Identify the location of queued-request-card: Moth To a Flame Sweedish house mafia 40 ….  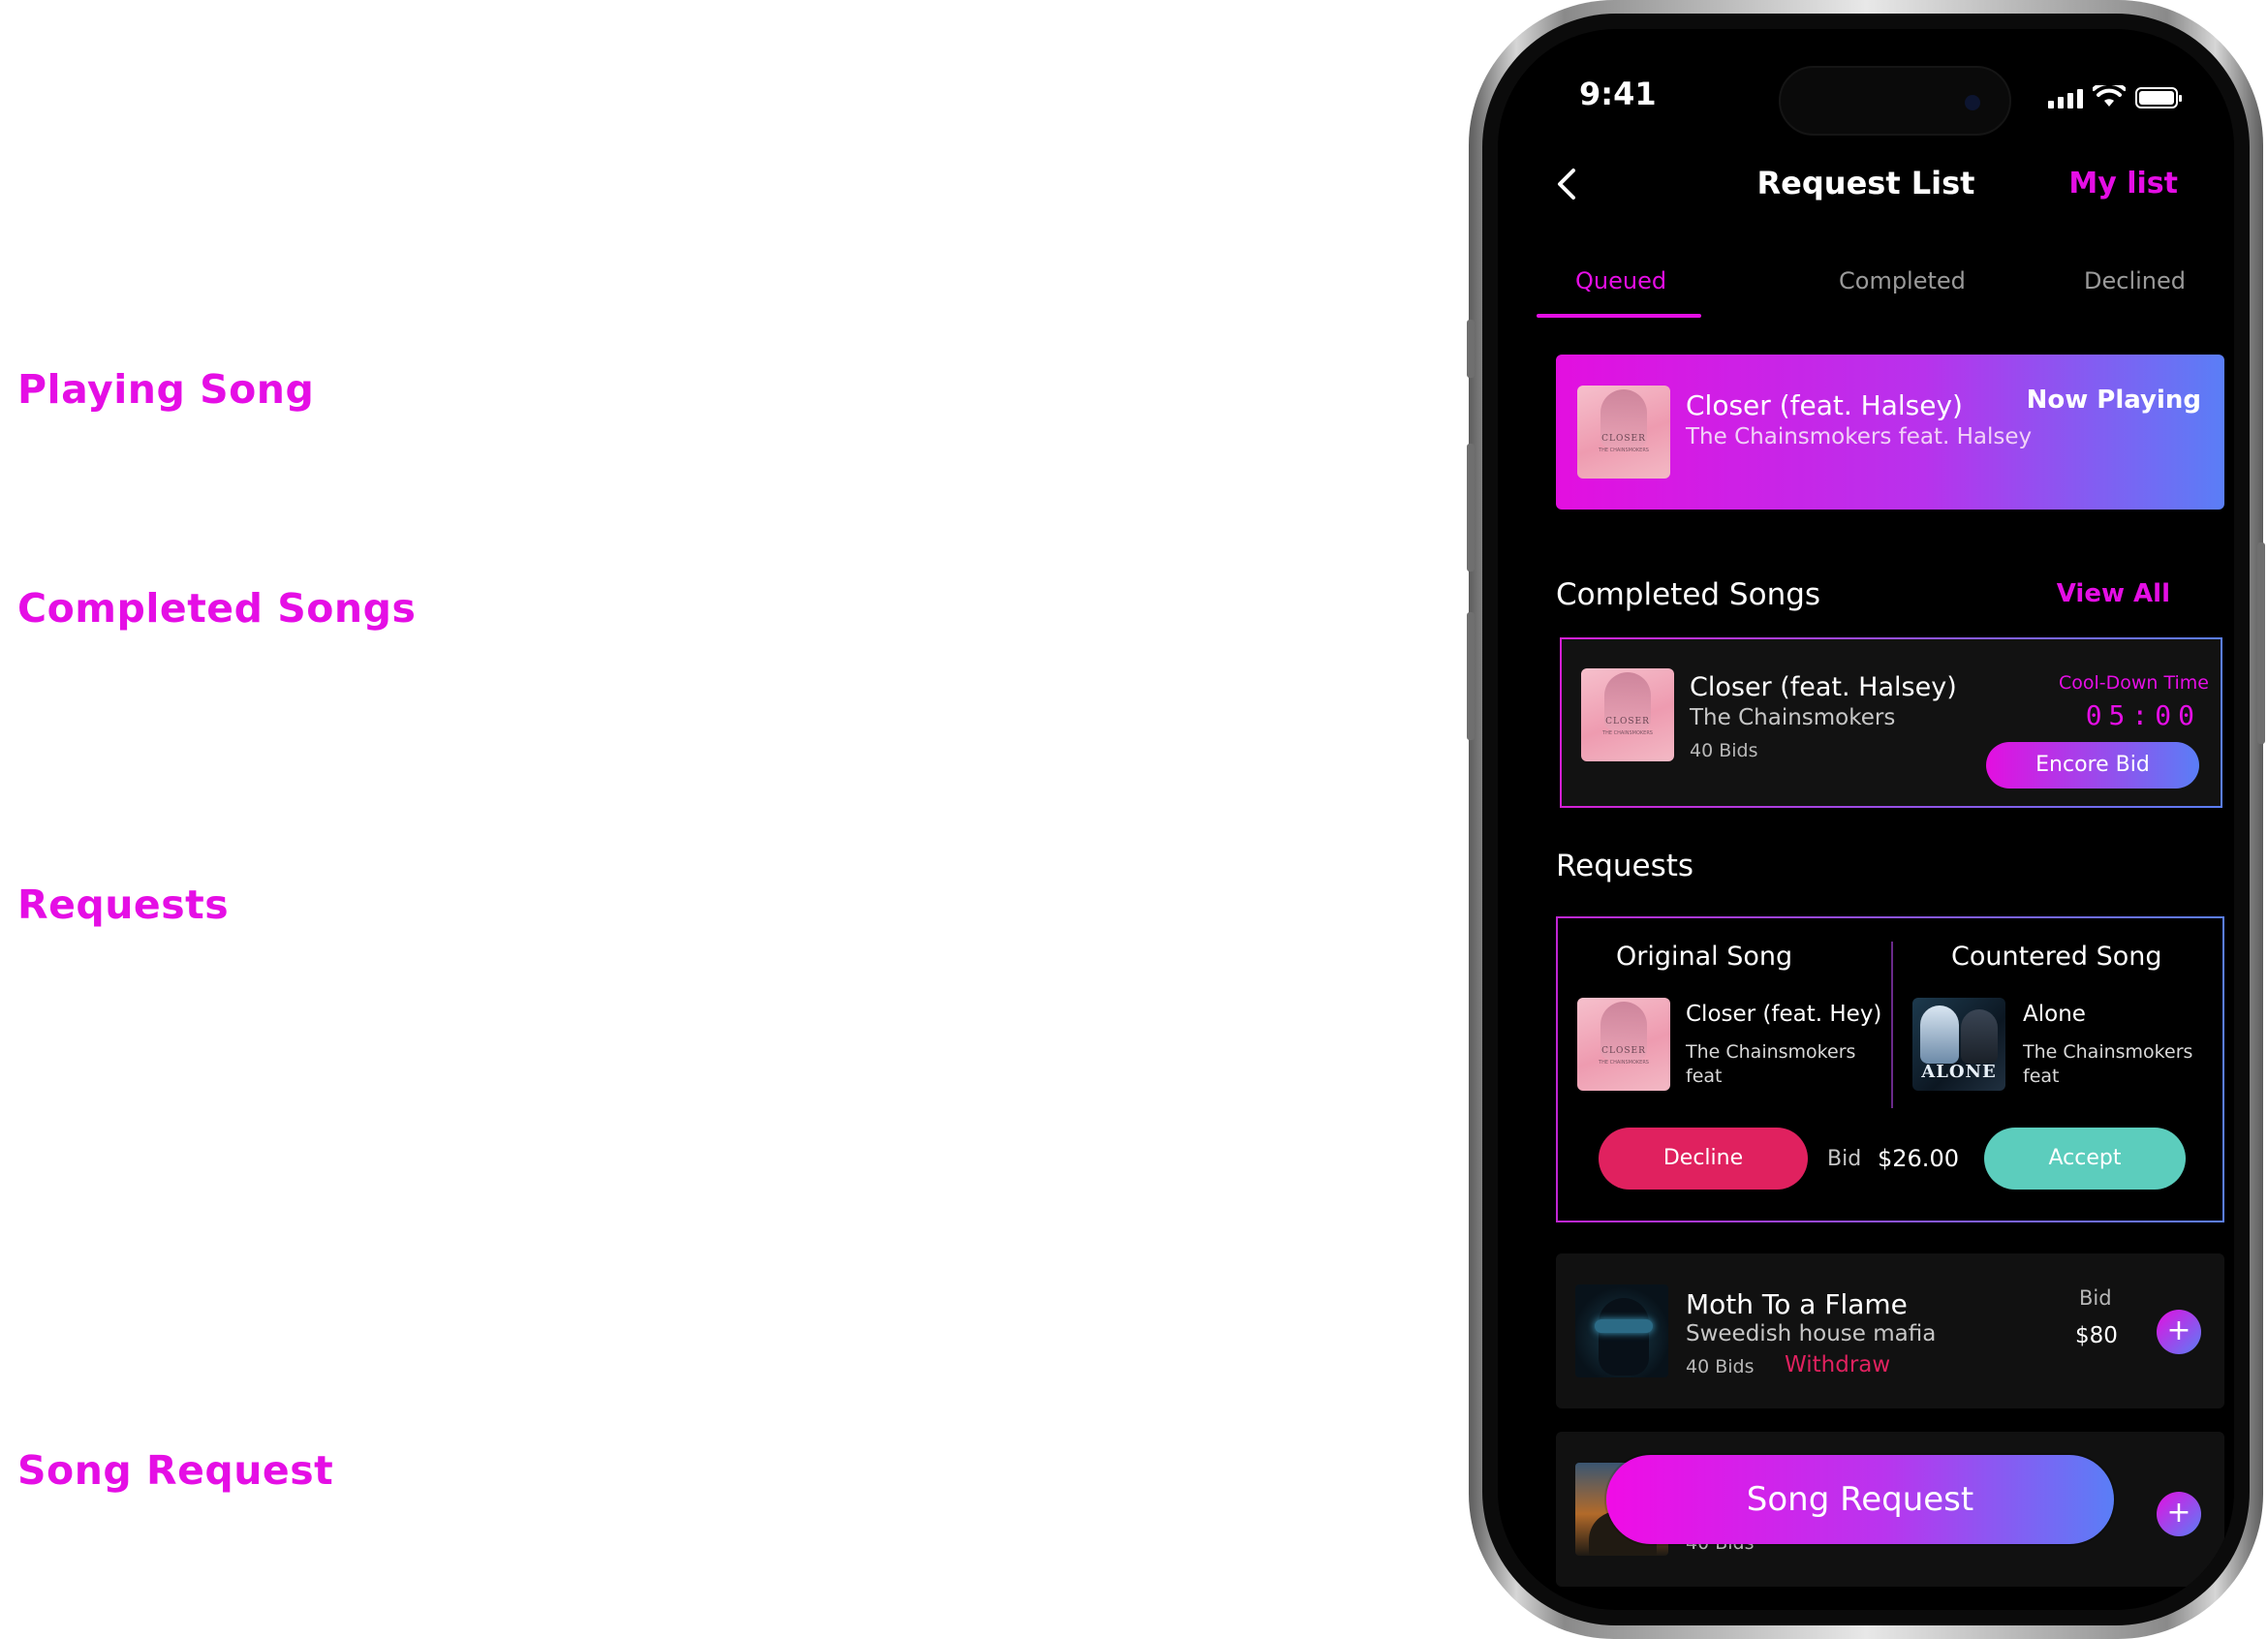
(1890, 1330).